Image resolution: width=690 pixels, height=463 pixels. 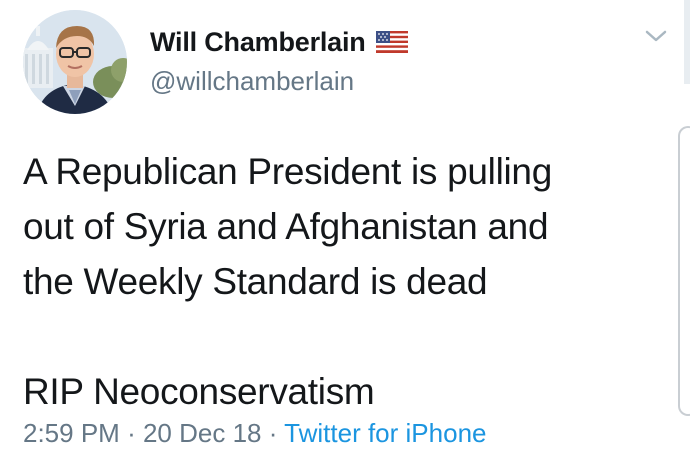 What do you see at coordinates (252, 81) in the screenshot?
I see `author-handle: @willchamberlain` at bounding box center [252, 81].